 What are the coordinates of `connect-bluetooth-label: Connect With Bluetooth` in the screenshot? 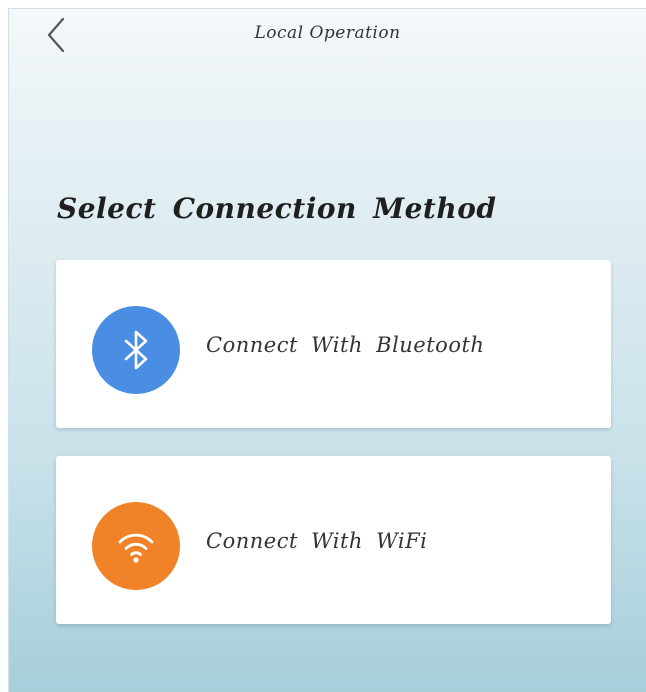 It's located at (345, 345).